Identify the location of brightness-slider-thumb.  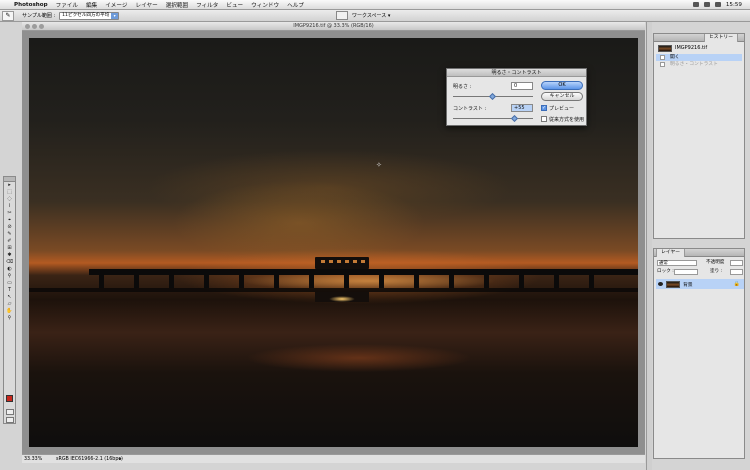
(492, 96).